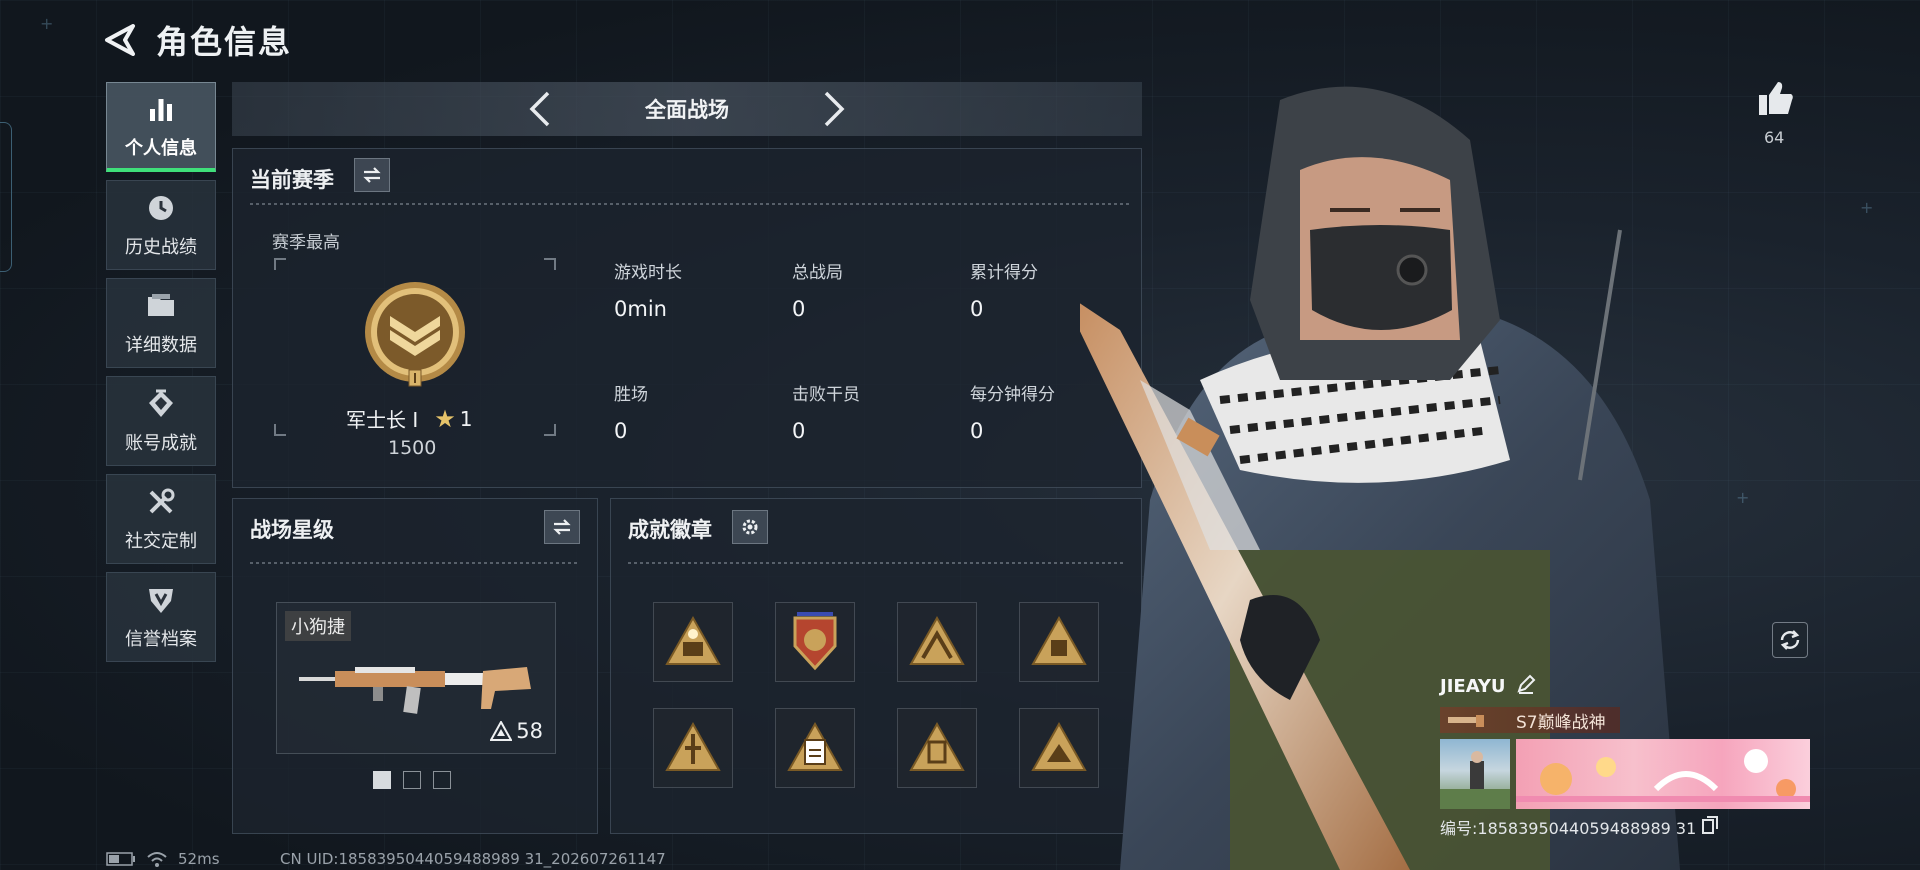 This screenshot has width=1920, height=870. I want to click on nav-label: 个人信息, so click(161, 148).